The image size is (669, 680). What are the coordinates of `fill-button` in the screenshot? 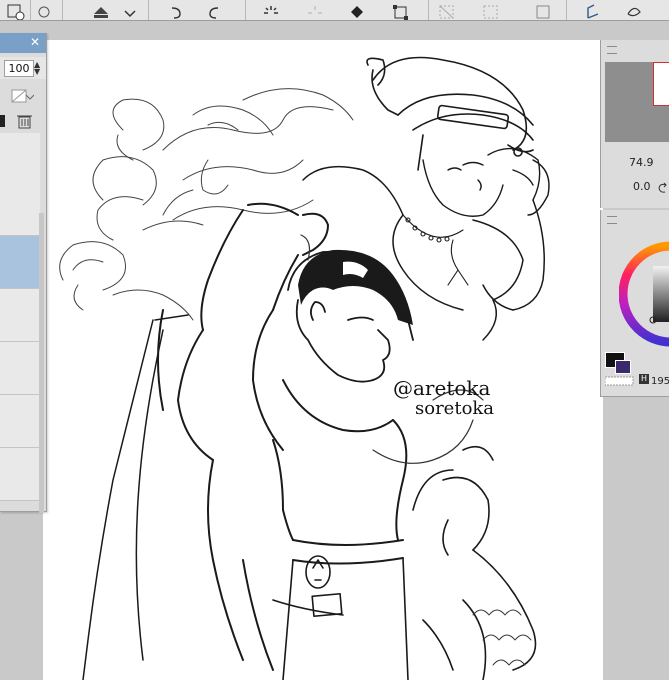 It's located at (357, 10).